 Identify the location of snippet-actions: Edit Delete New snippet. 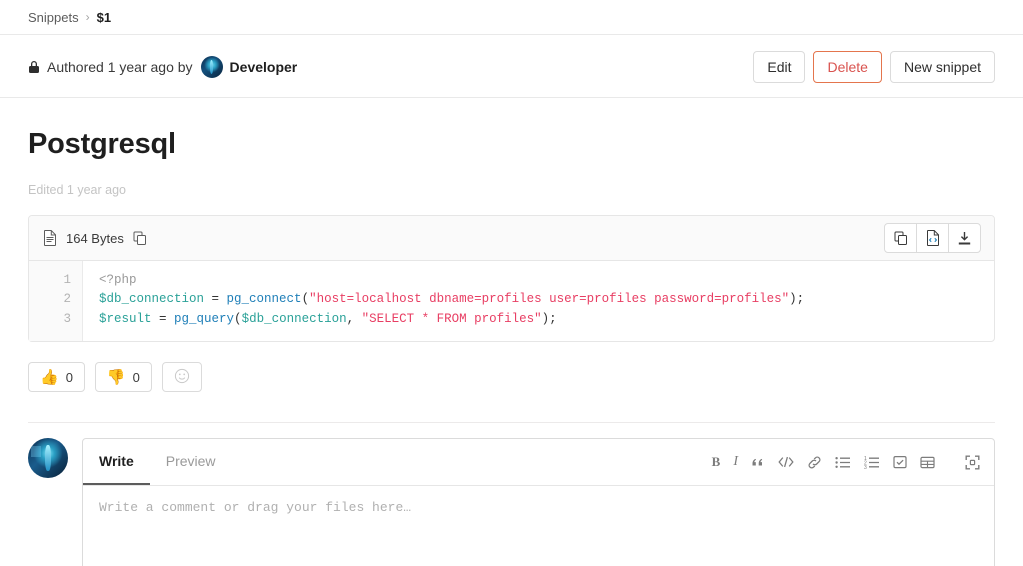
(874, 67).